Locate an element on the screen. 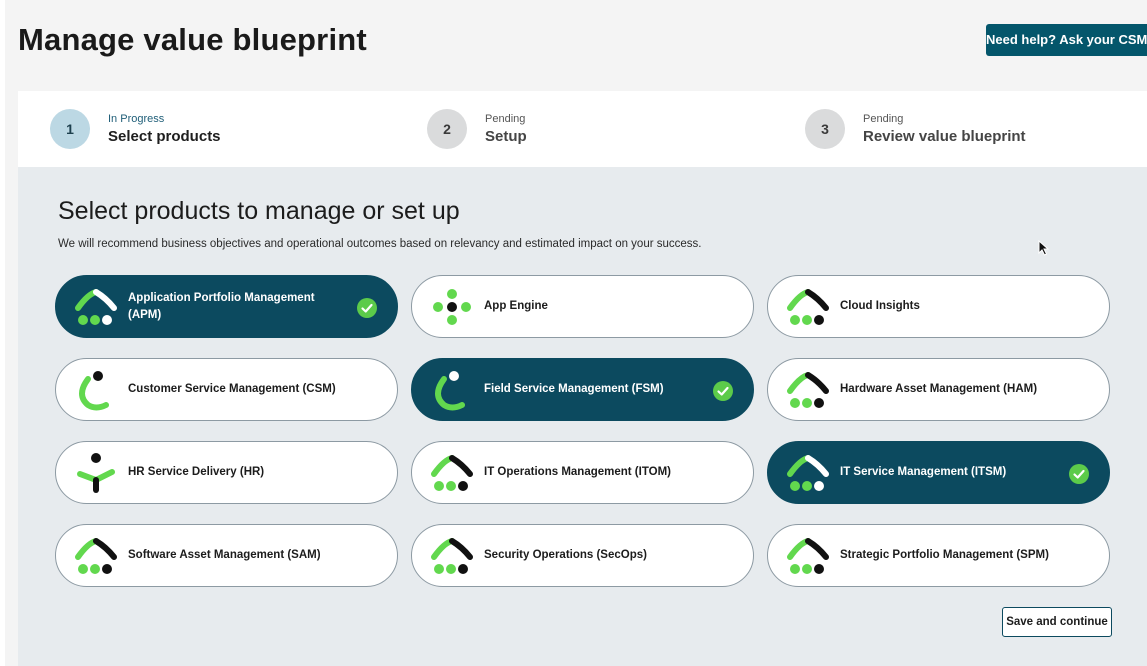 The height and width of the screenshot is (666, 1147). cross-dots-icon is located at coordinates (452, 307).